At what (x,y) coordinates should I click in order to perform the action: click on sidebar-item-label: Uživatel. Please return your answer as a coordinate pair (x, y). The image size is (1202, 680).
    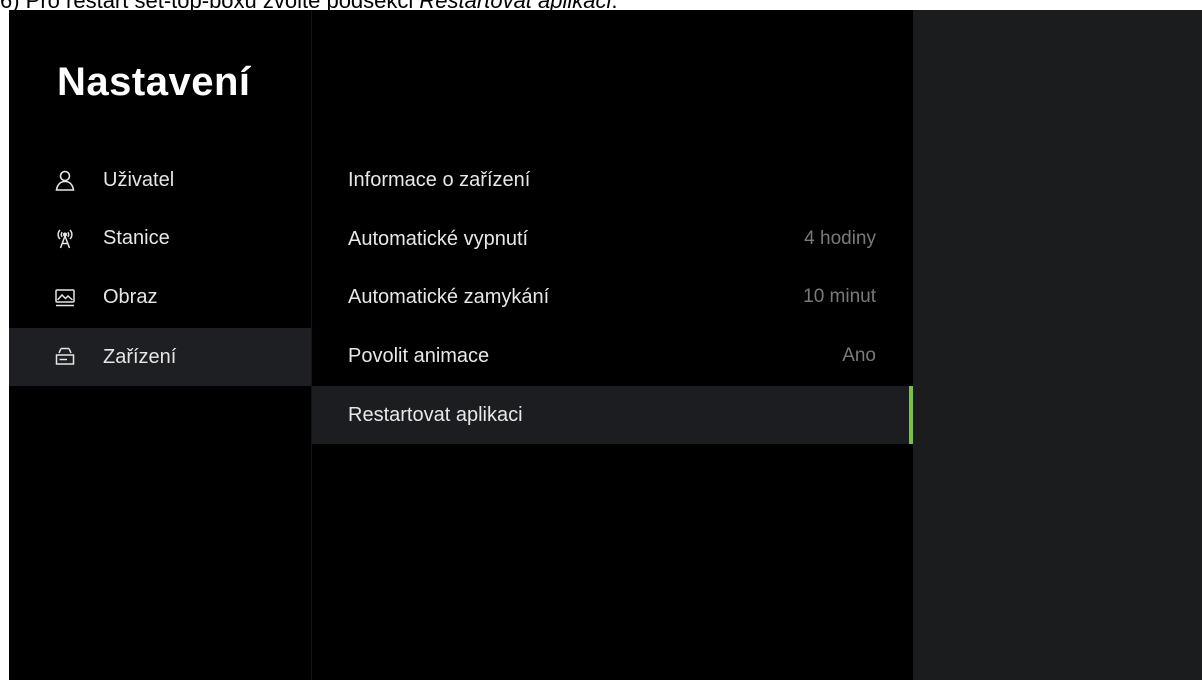
    Looking at the image, I should click on (139, 179).